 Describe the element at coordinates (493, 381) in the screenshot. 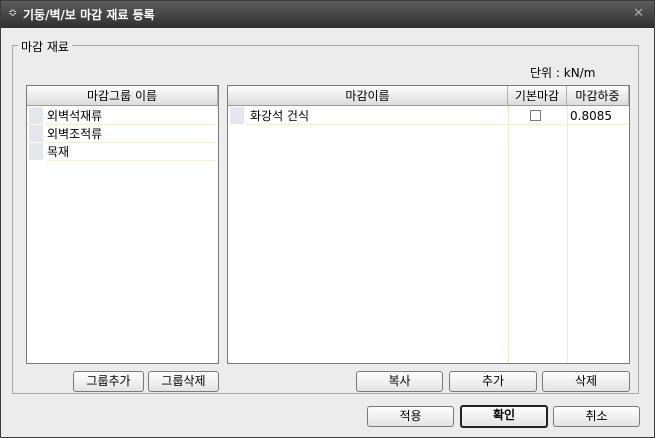

I see `add-button: 추가` at that location.